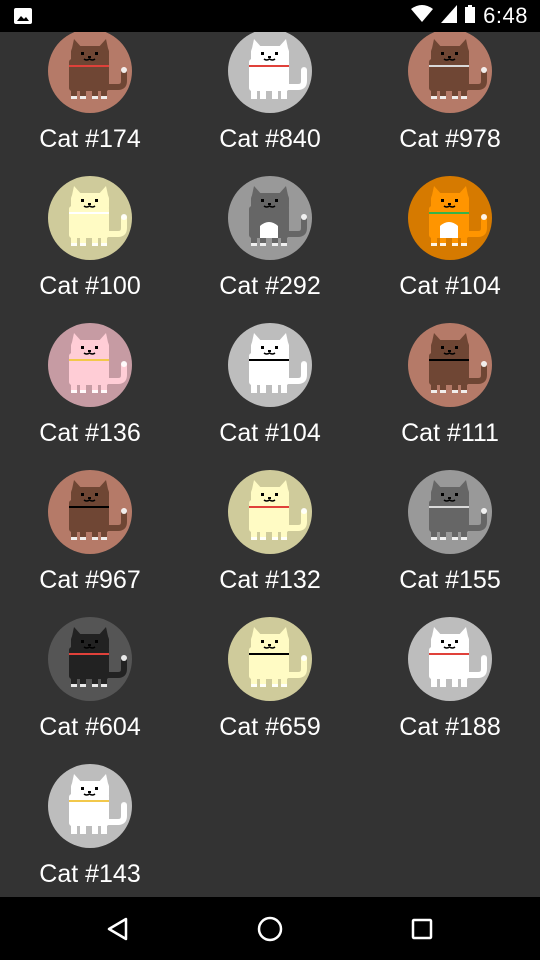 This screenshot has width=540, height=960. I want to click on status-time: 6:48, so click(505, 15).